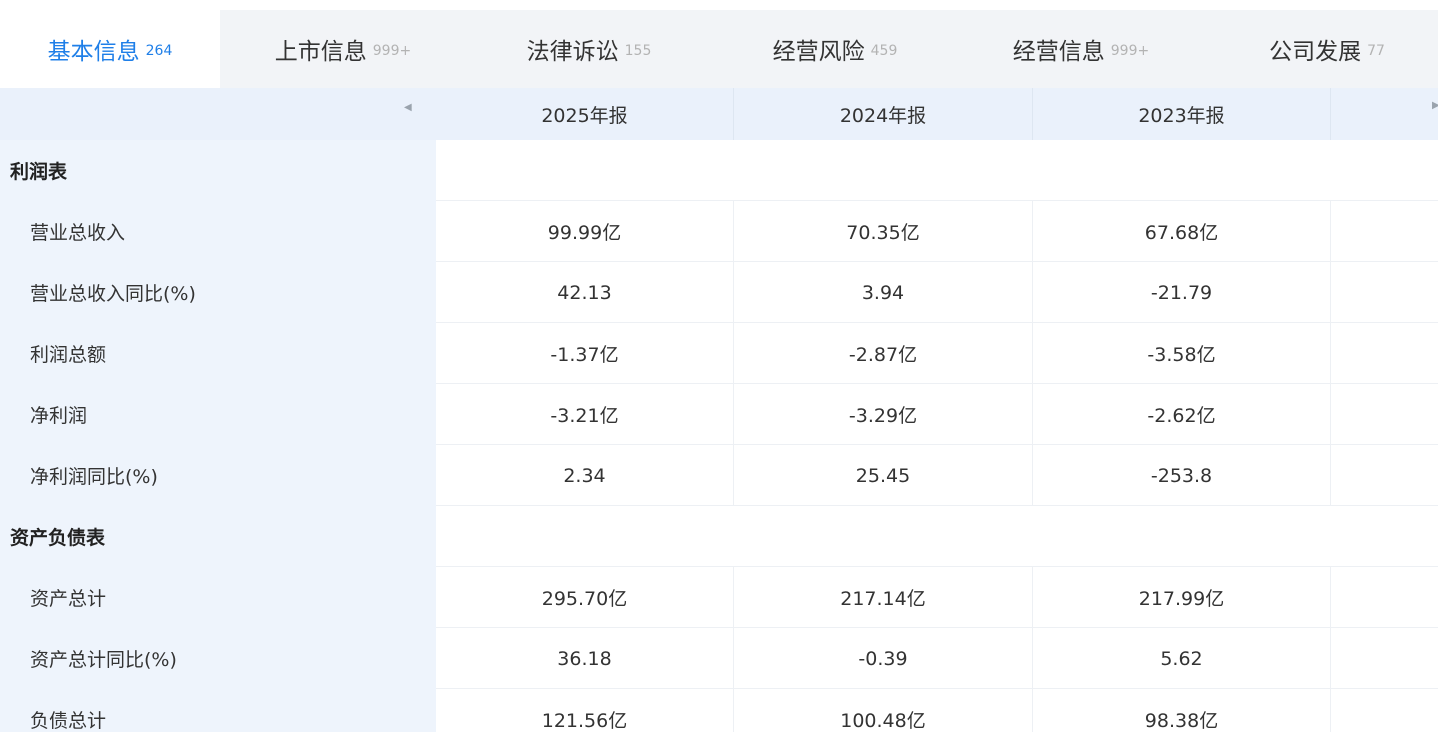 The width and height of the screenshot is (1438, 732). What do you see at coordinates (883, 416) in the screenshot?
I see `value-cell: -3.29亿` at bounding box center [883, 416].